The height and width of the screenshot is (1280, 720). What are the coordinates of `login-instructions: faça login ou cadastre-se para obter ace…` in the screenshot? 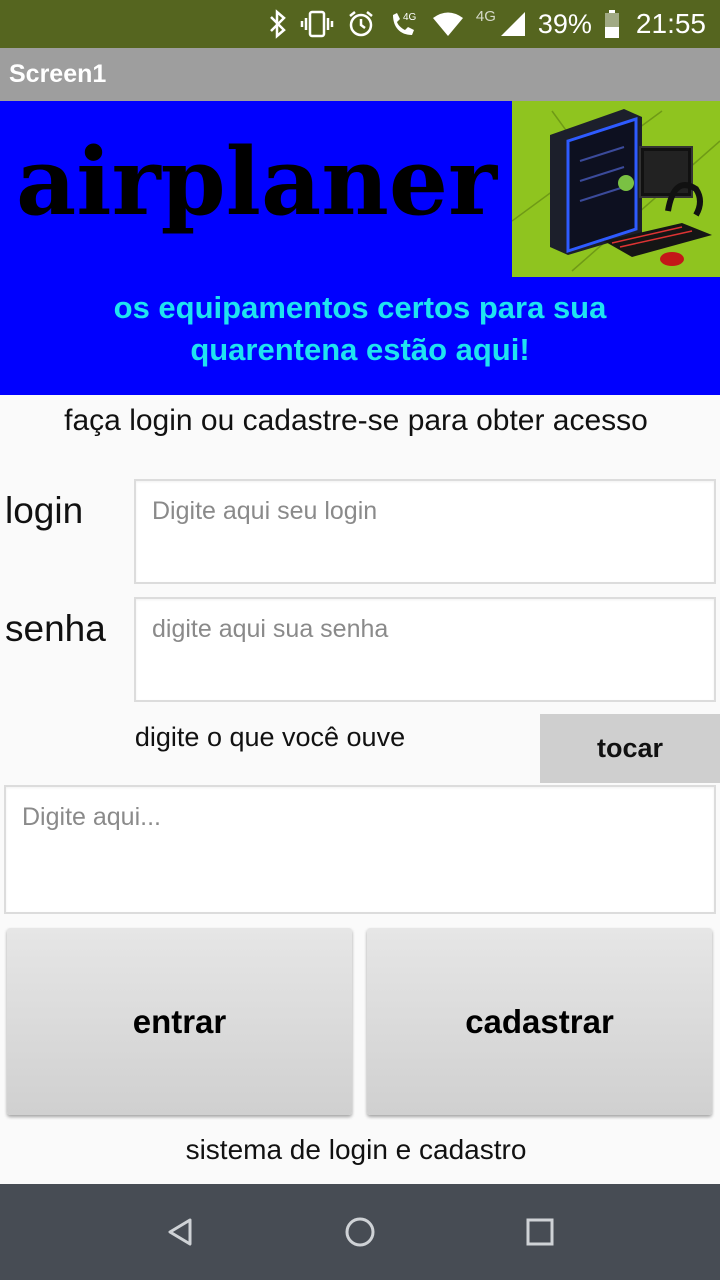 It's located at (356, 420).